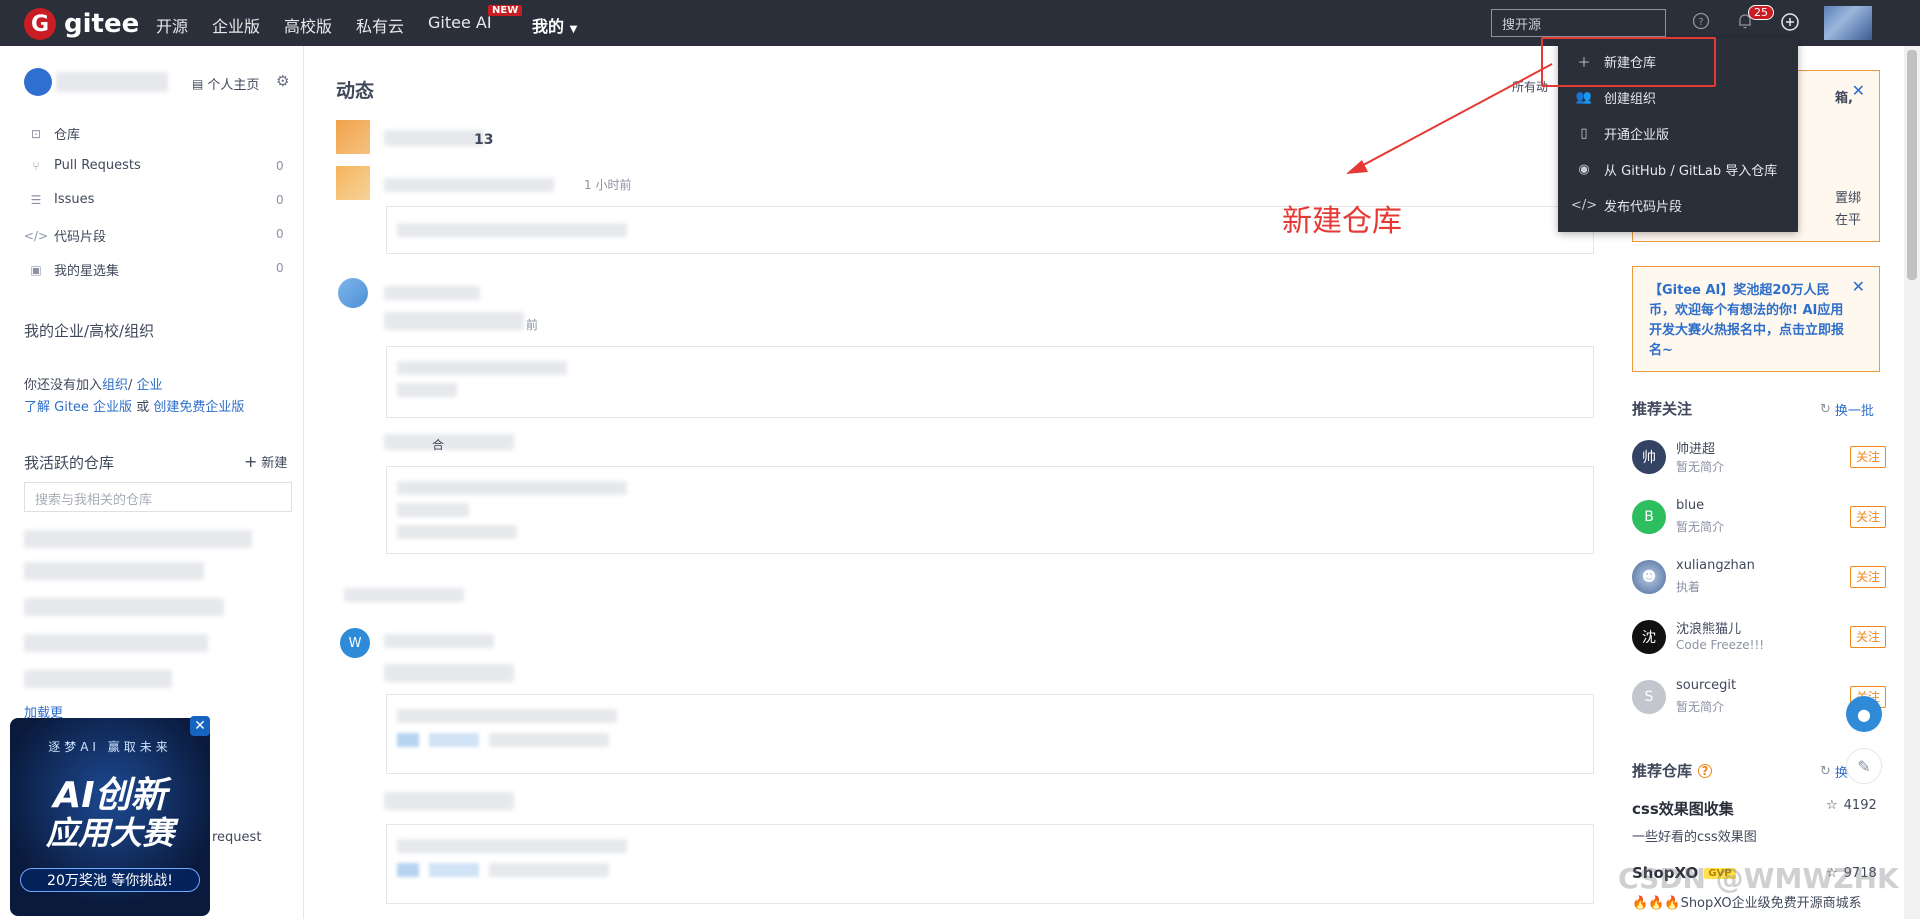 This screenshot has height=919, width=1920. What do you see at coordinates (74, 199) in the screenshot?
I see `sidebar-item-label: Issues` at bounding box center [74, 199].